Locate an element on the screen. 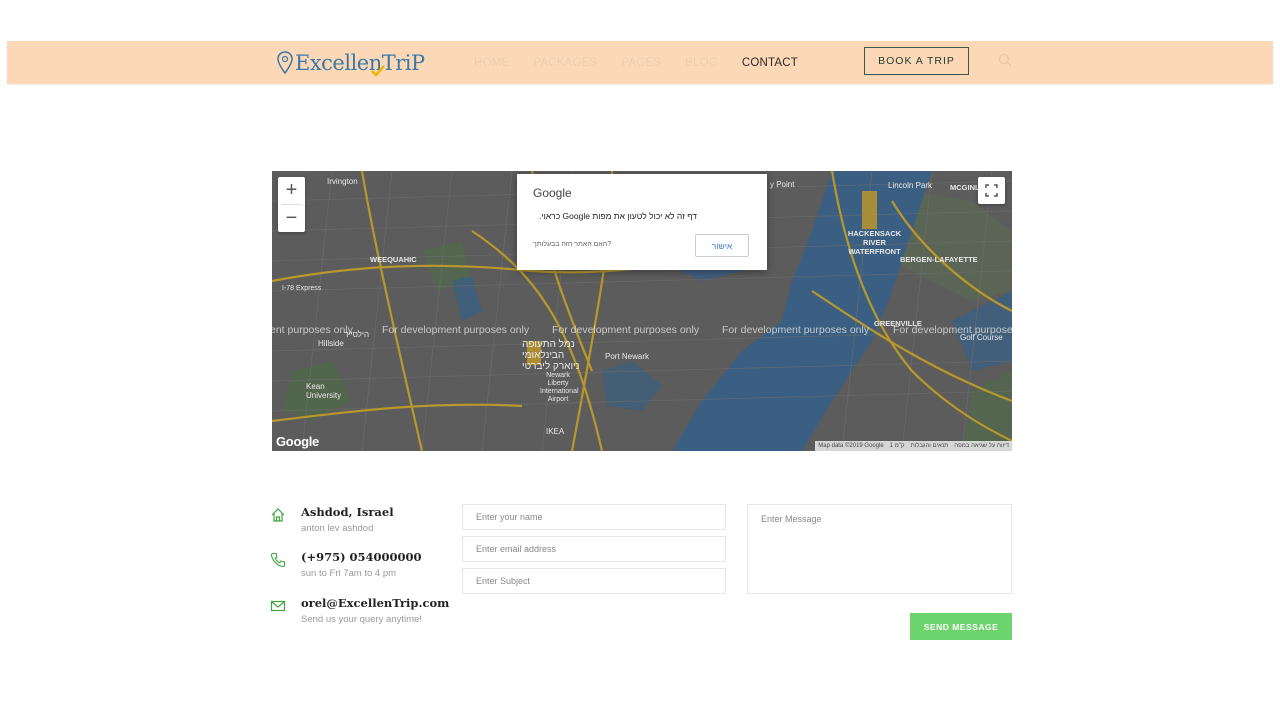  phone-subtitle: sun to Fri 7am to 4 pm is located at coordinates (349, 573).